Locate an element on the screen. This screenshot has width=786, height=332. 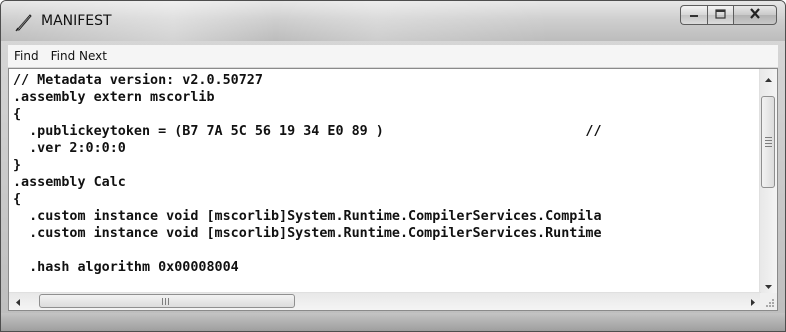
maximize-button is located at coordinates (720, 15).